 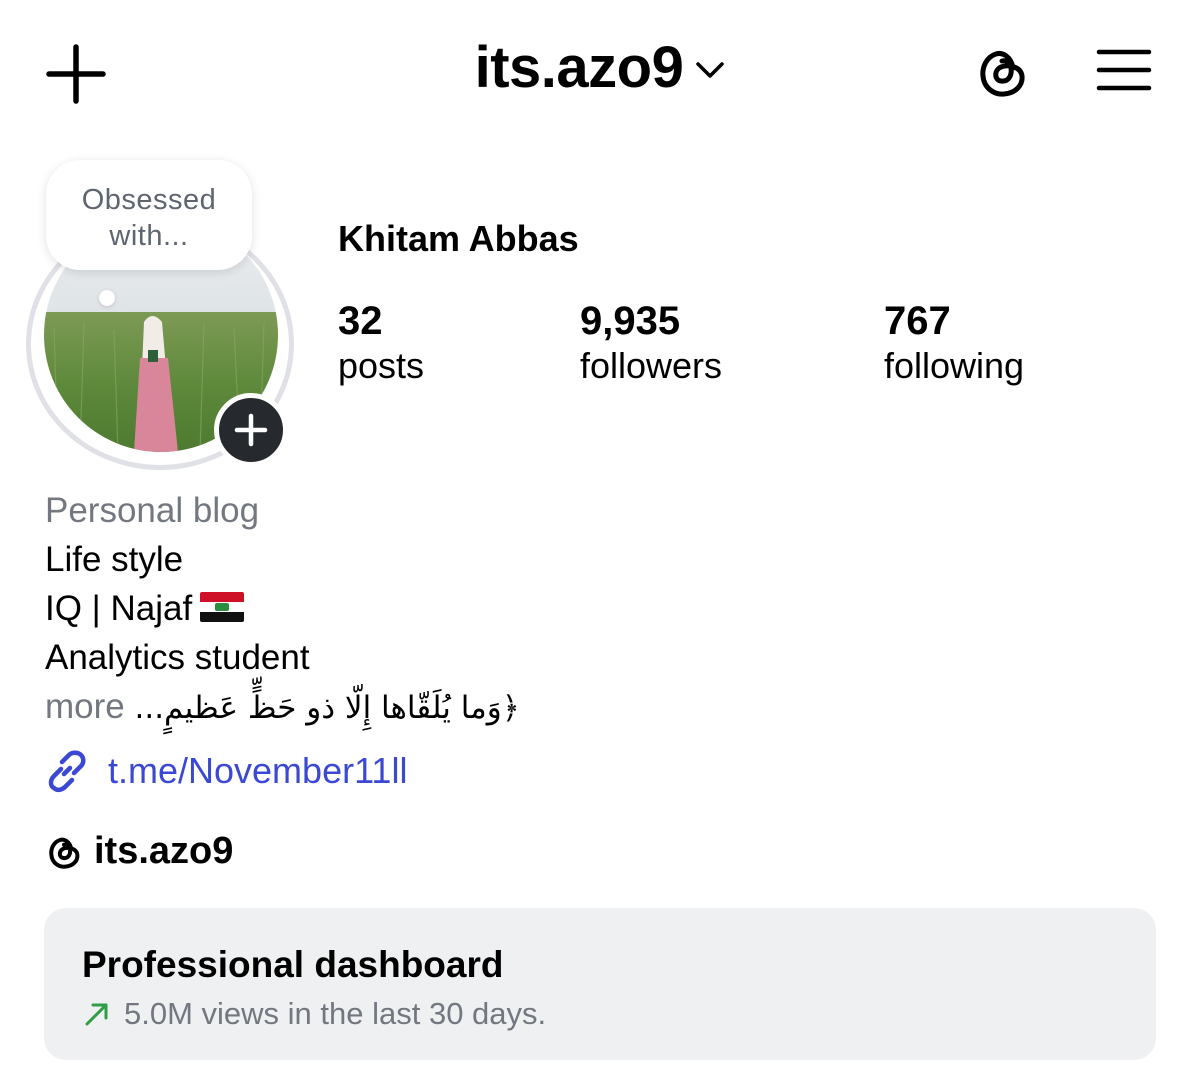 What do you see at coordinates (152, 510) in the screenshot?
I see `bio-category: Personal blog` at bounding box center [152, 510].